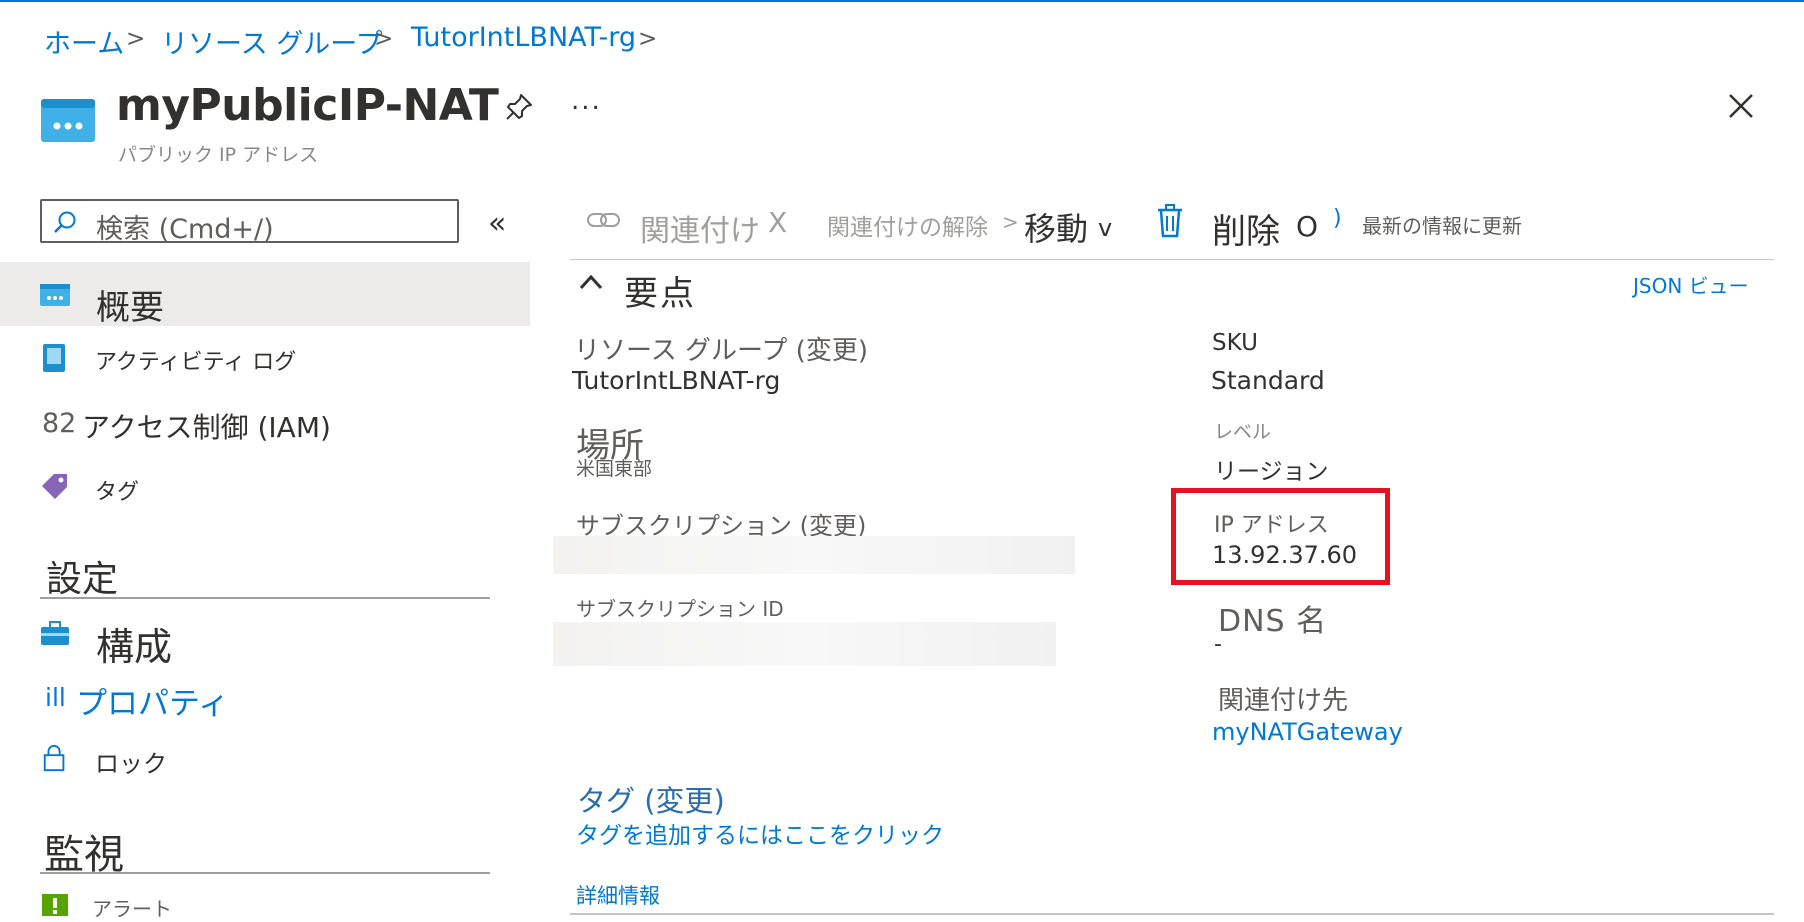 This screenshot has height=922, width=1804. I want to click on top-accent-line, so click(902, 1).